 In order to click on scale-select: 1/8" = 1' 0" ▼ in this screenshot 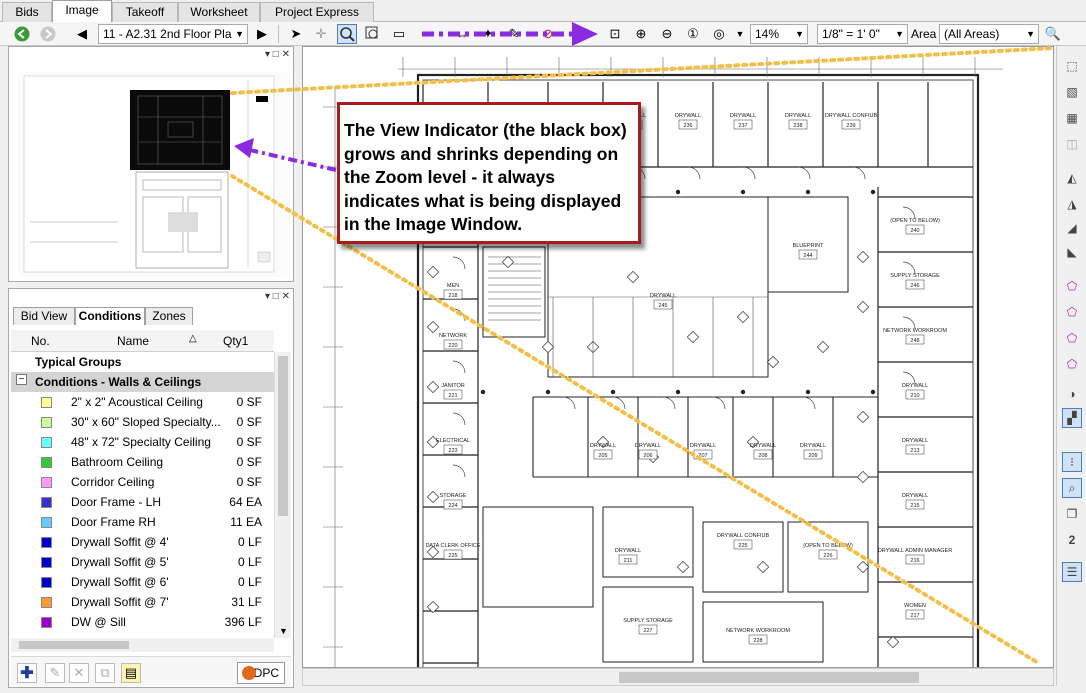, I will do `click(862, 34)`.